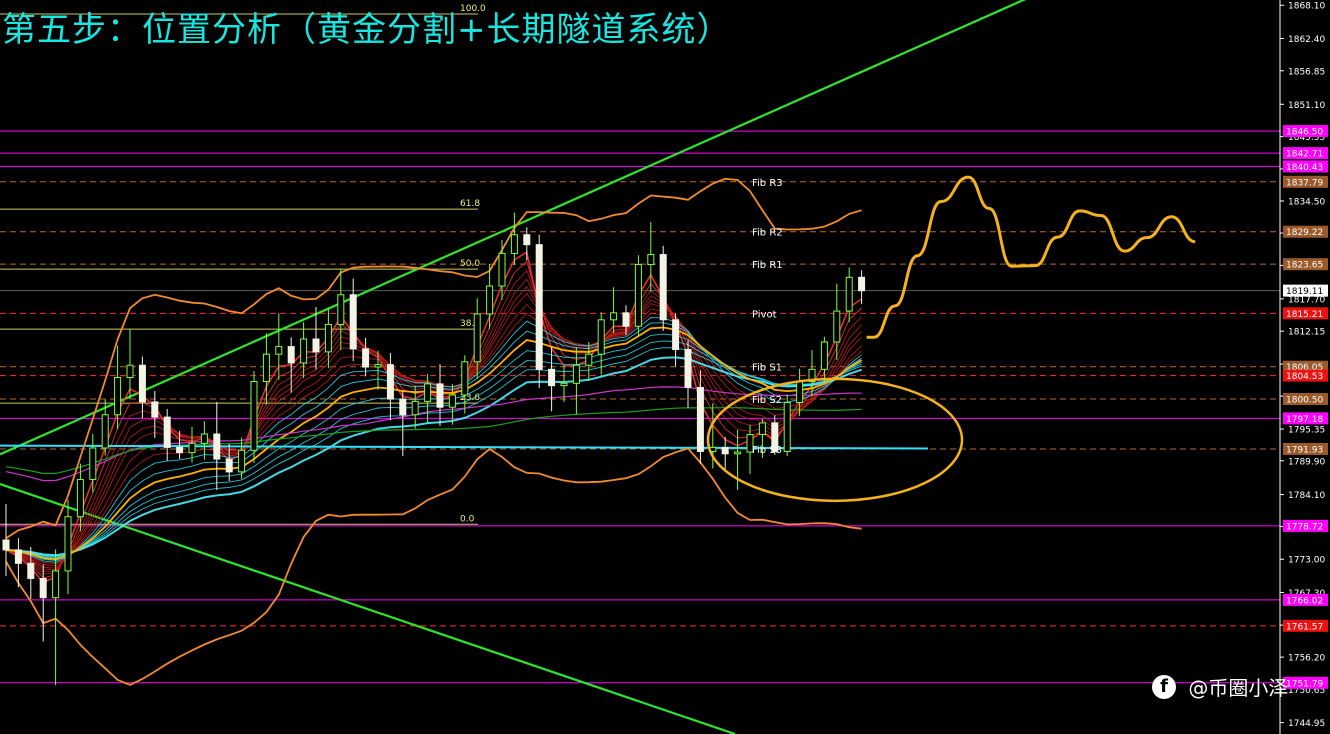 Image resolution: width=1330 pixels, height=734 pixels. I want to click on price-tag-label: 1837.79, so click(1304, 183).